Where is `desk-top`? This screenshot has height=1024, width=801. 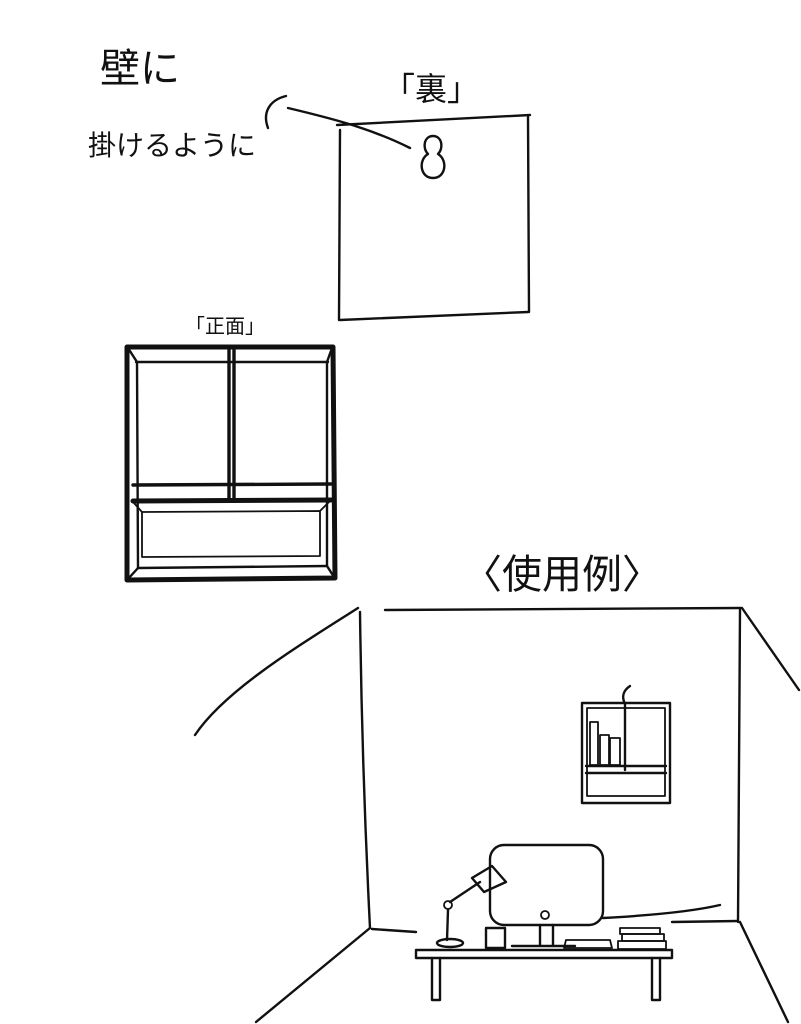
desk-top is located at coordinates (544, 954).